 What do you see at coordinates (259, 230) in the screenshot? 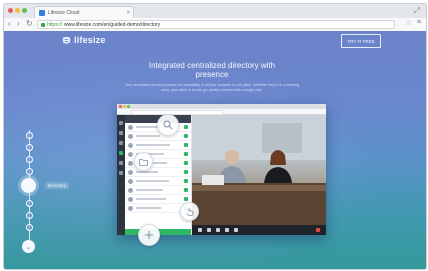
I see `preview-call-controls` at bounding box center [259, 230].